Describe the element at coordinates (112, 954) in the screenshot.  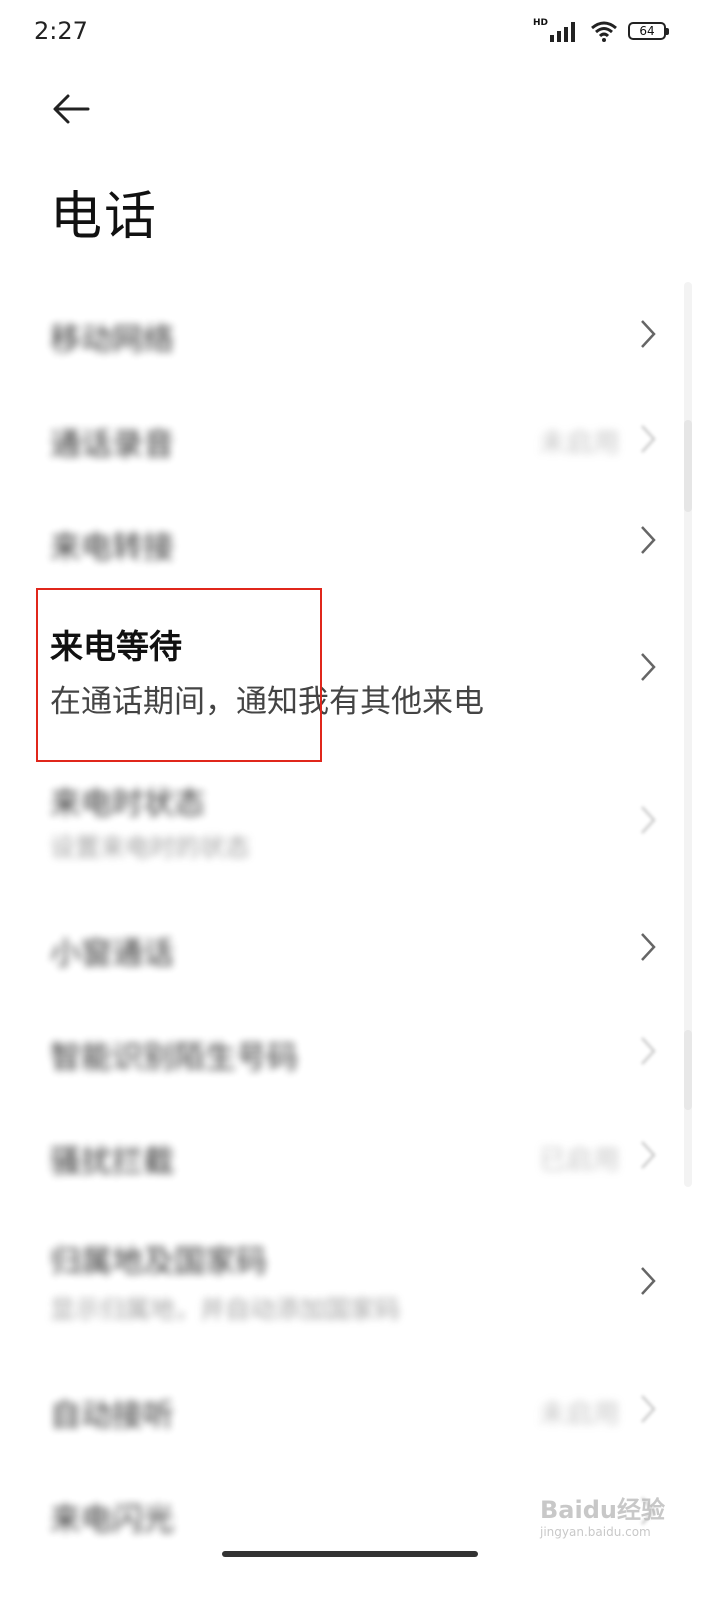
I see `list-item-title: 小窗通话` at that location.